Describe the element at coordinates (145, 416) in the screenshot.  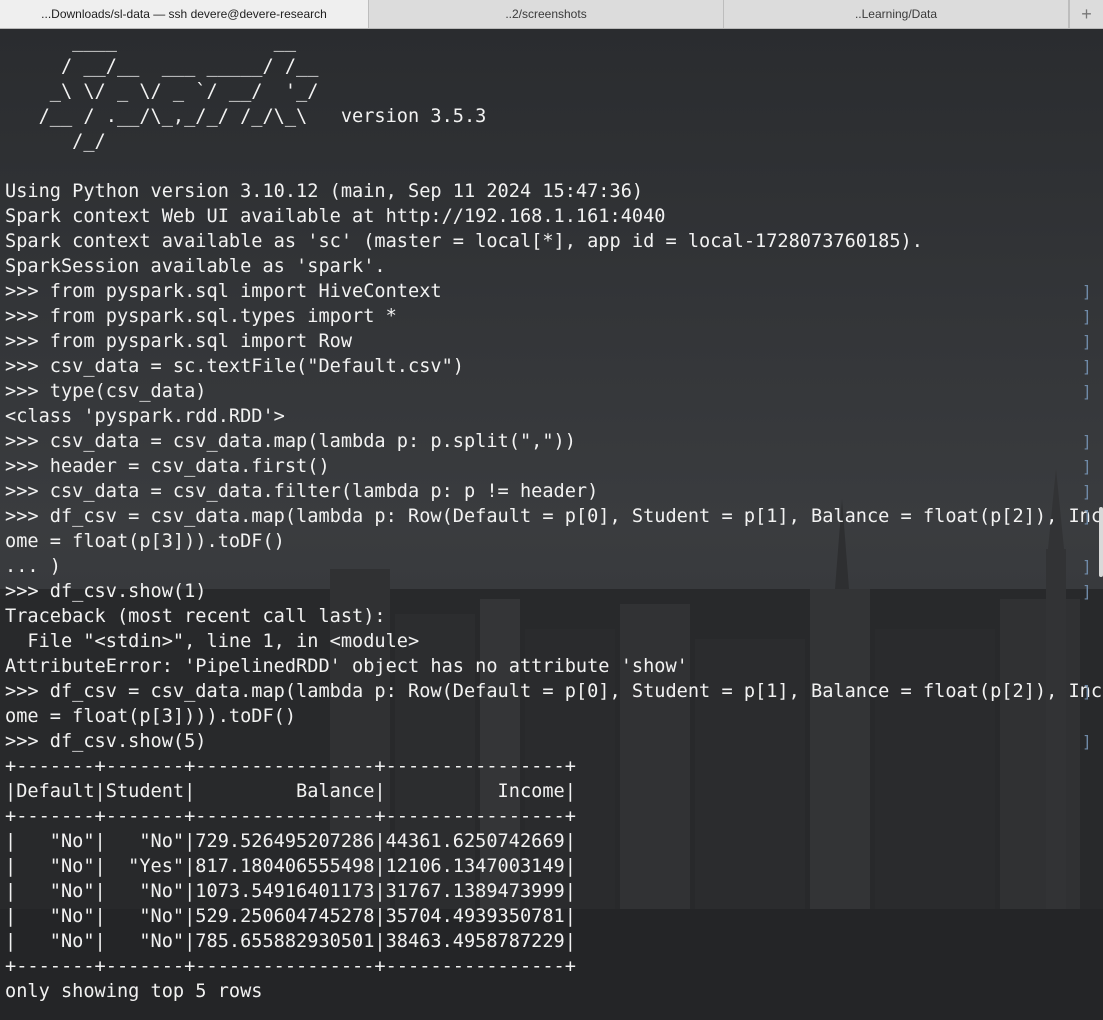
I see `terminal-line: <class 'pyspark.rdd.RDD'>` at that location.